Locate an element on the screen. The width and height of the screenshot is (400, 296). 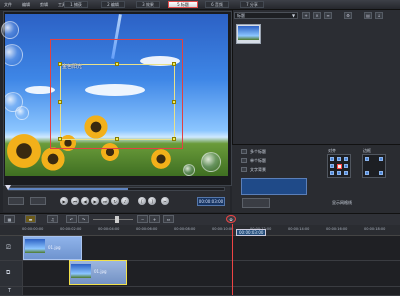
video-clip: 01.jpg is located at coordinates (52, 248).